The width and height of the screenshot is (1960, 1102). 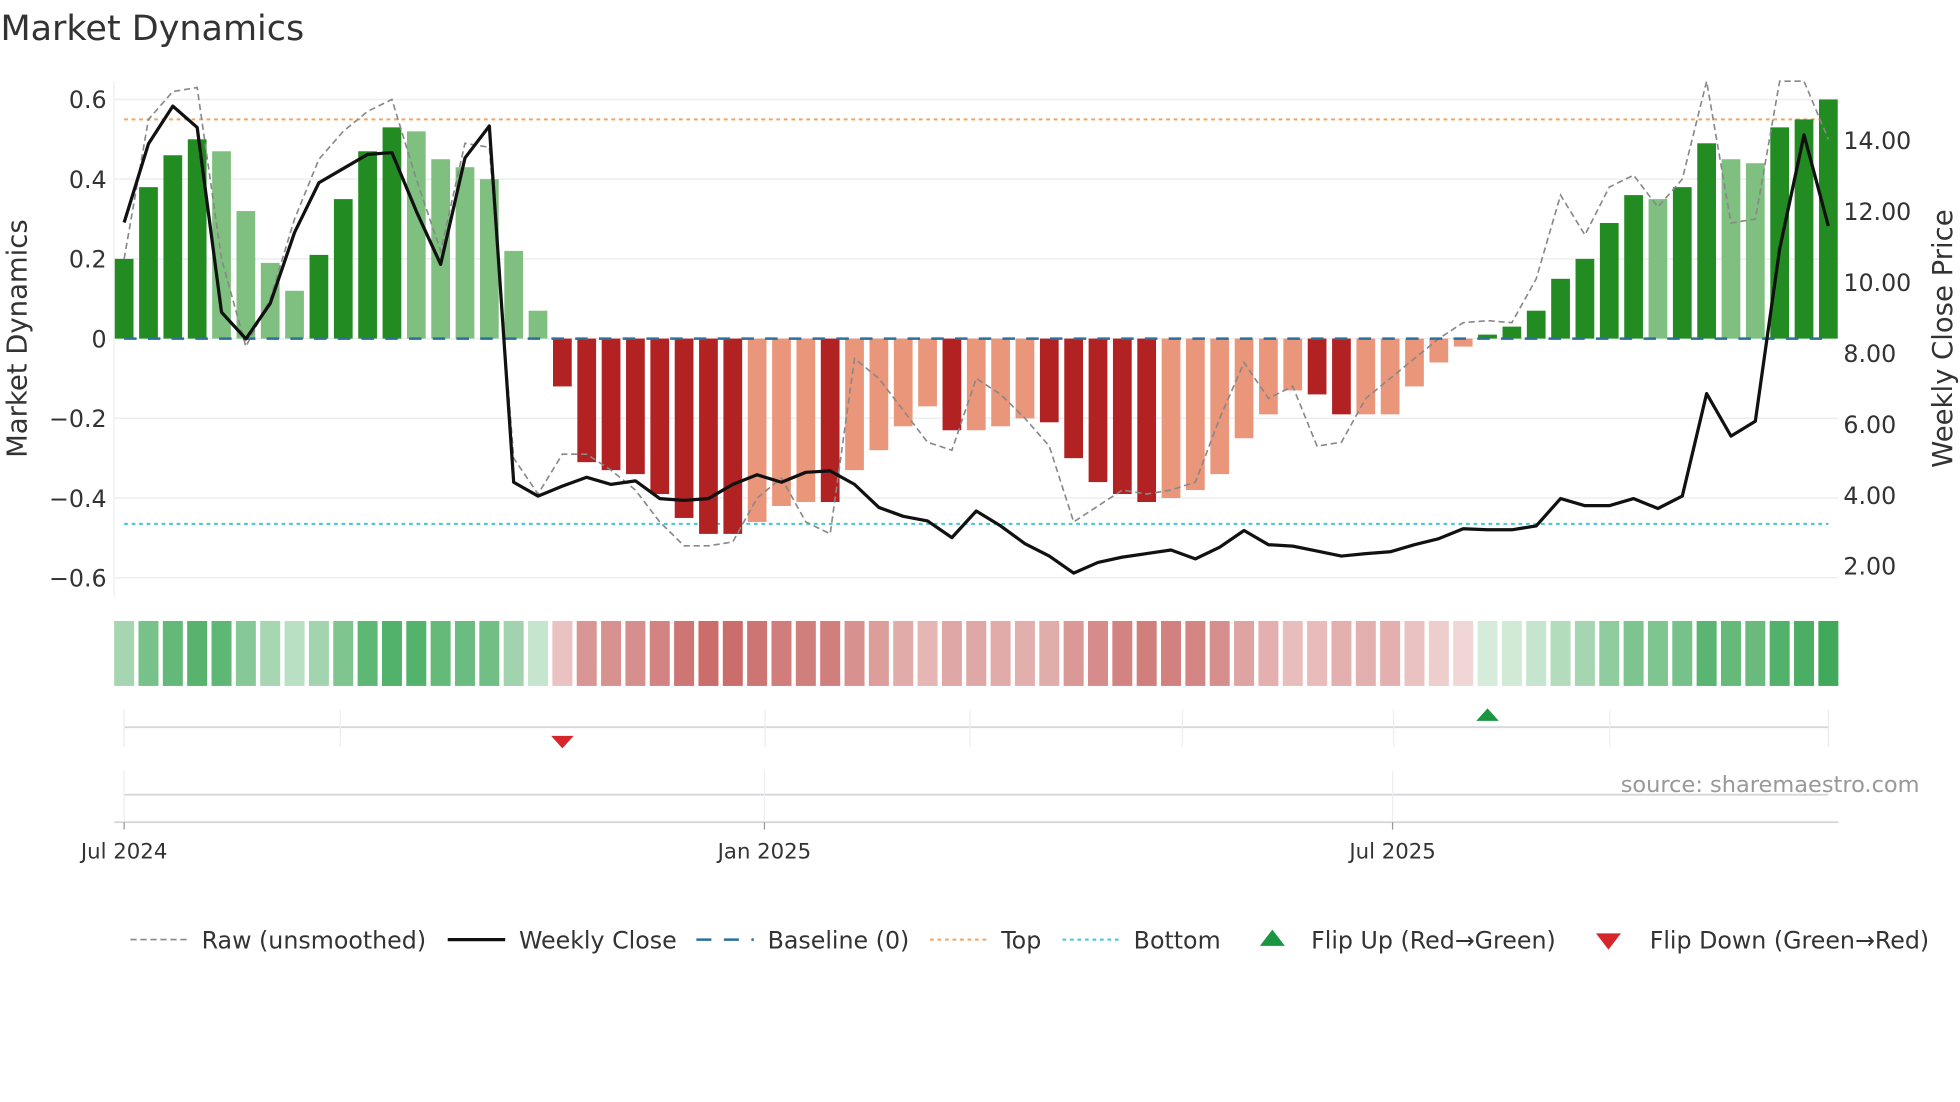 What do you see at coordinates (152, 29) in the screenshot?
I see `chart-title: Market Dynamics` at bounding box center [152, 29].